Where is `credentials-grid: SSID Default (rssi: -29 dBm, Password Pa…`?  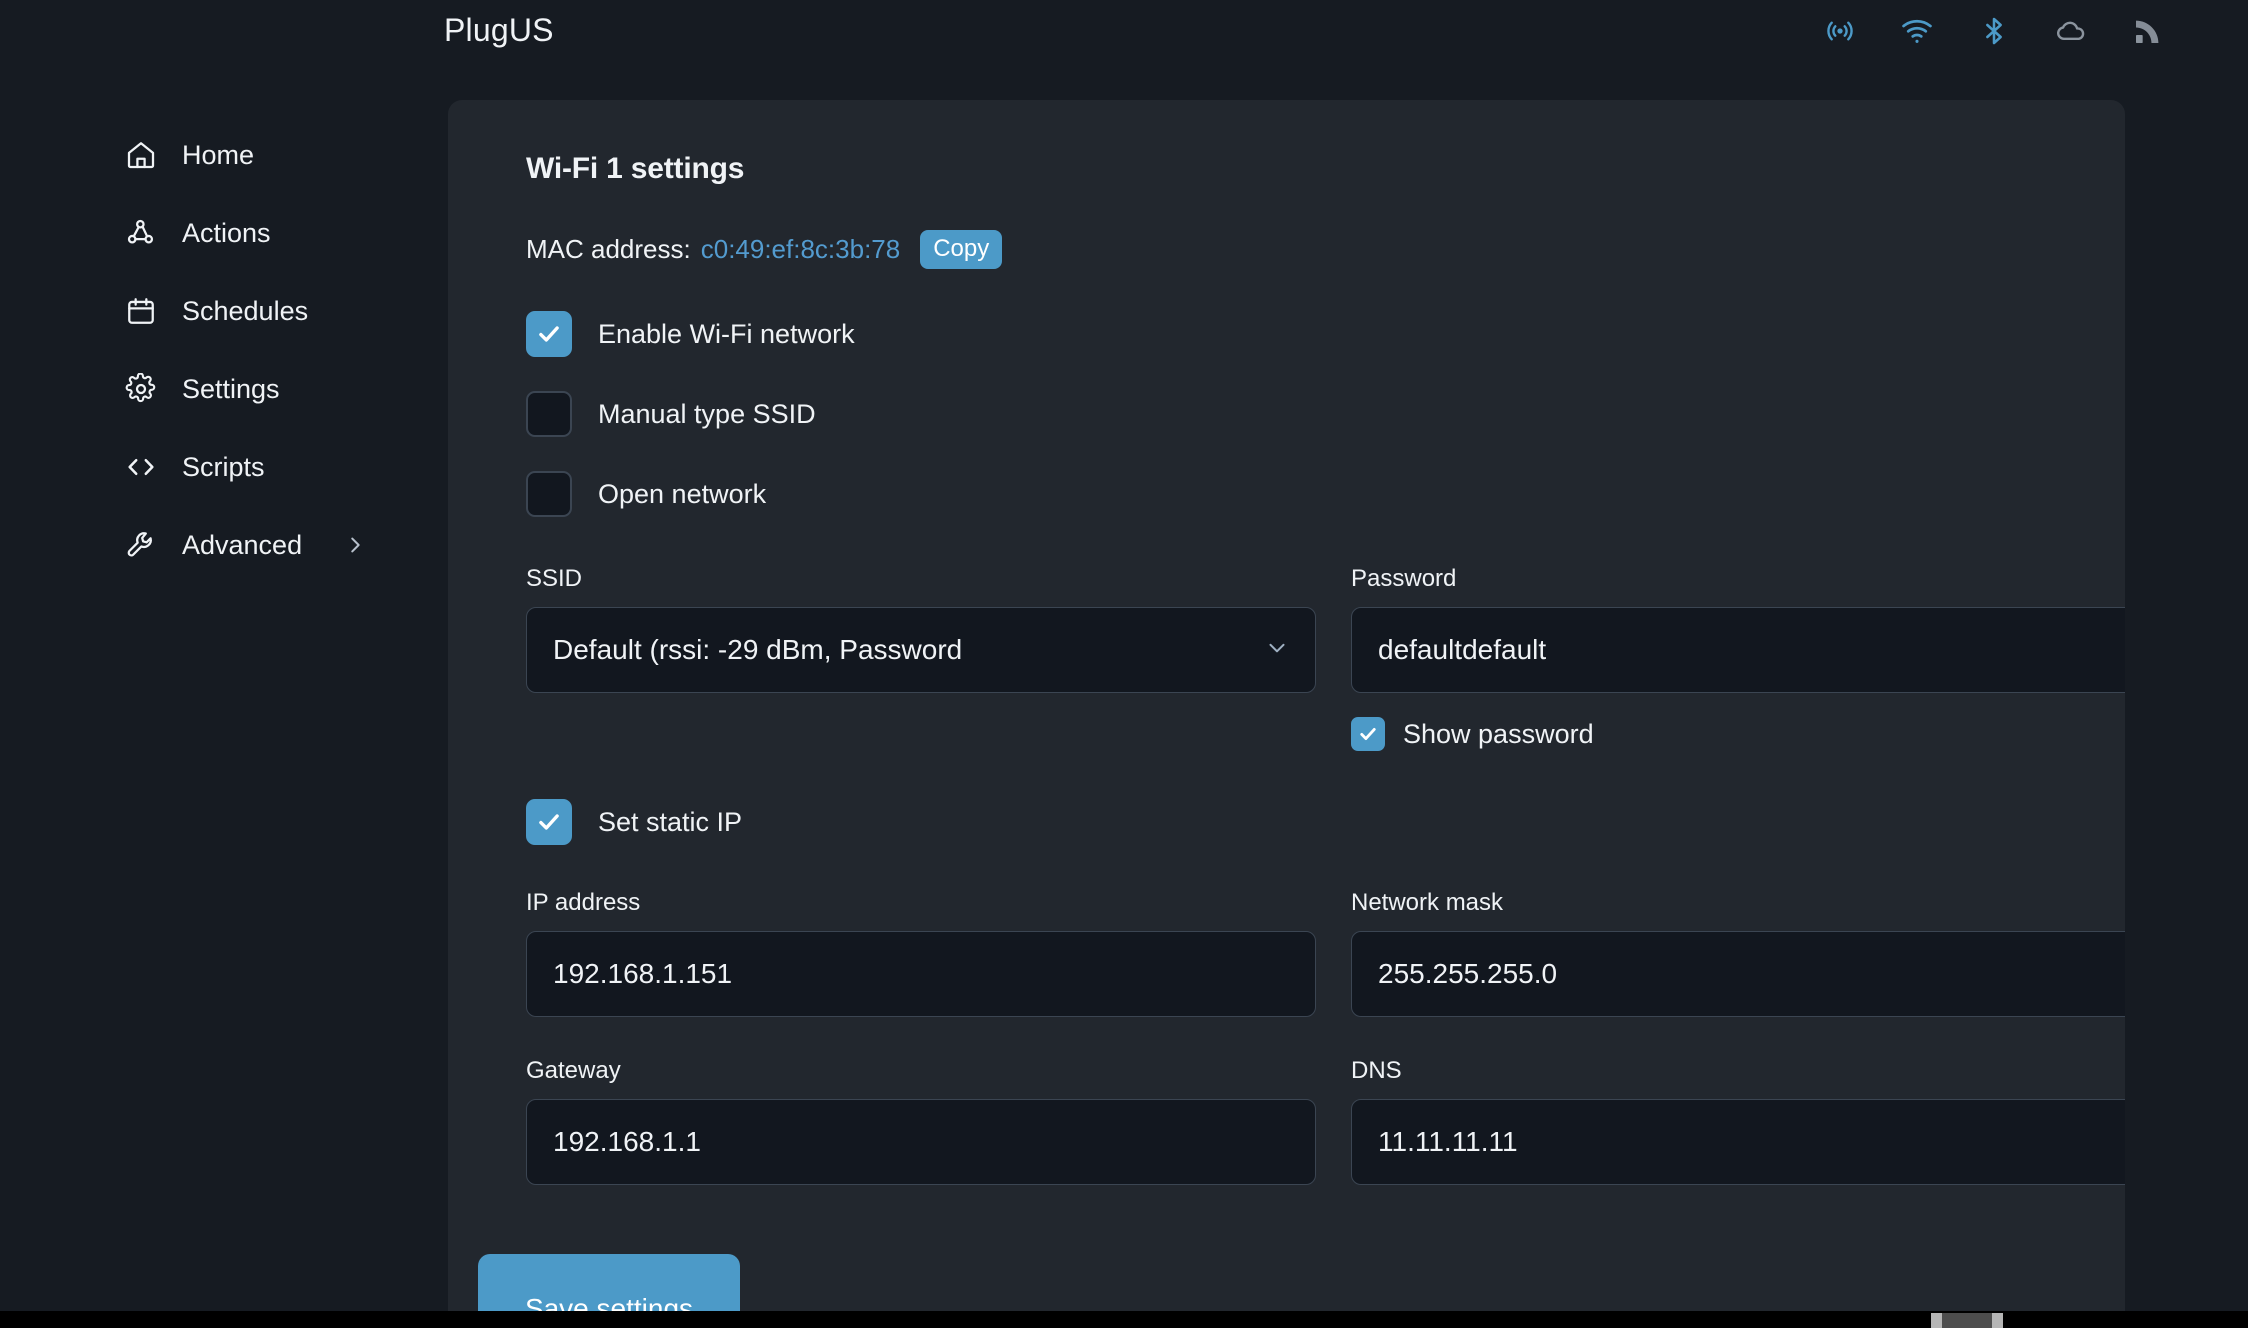 credentials-grid: SSID Default (rssi: -29 dBm, Password Pa… is located at coordinates (1325, 658).